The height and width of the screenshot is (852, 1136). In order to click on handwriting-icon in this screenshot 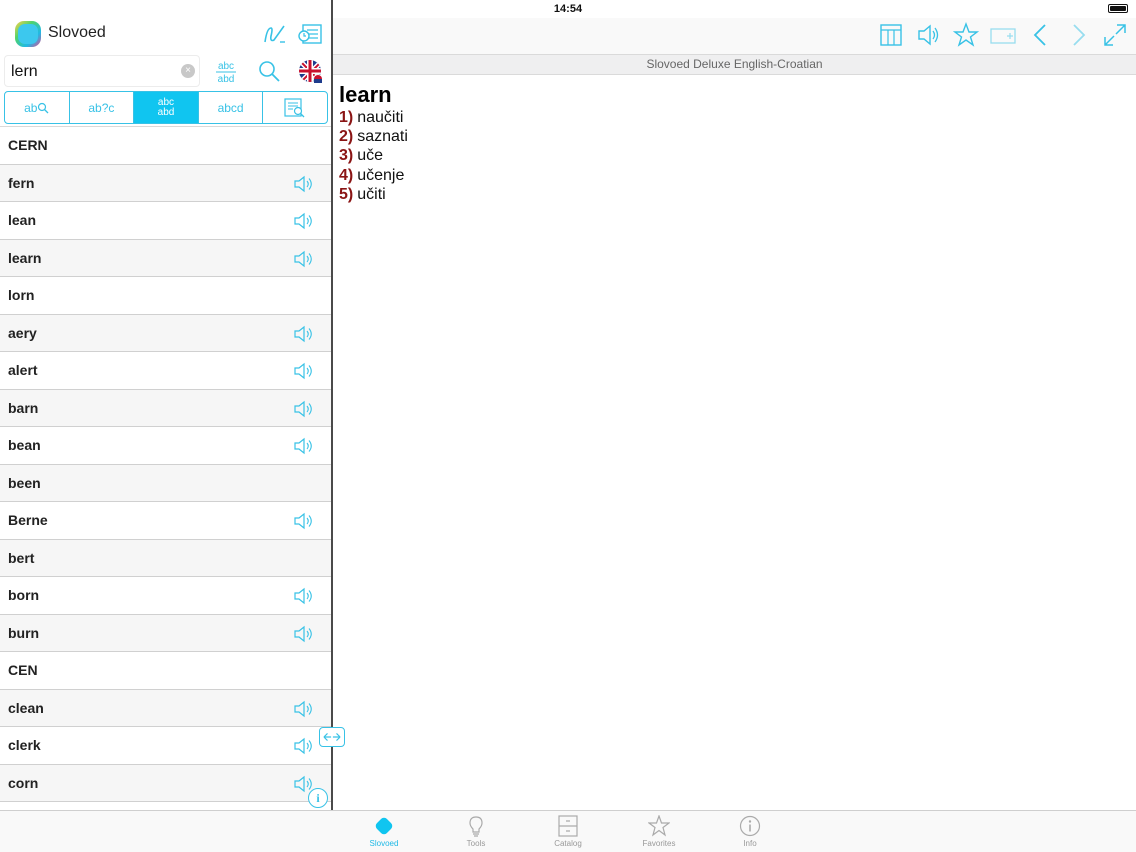, I will do `click(275, 35)`.